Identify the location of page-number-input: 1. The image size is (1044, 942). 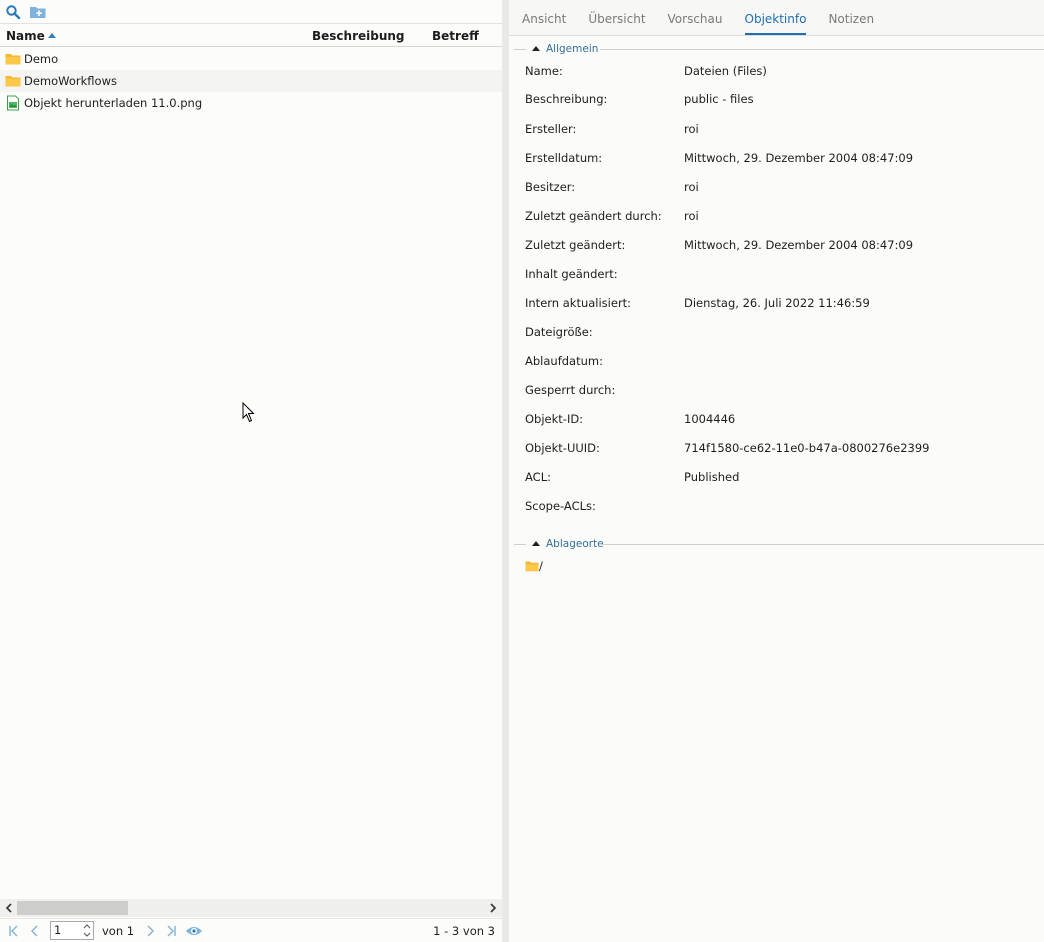
(72, 930).